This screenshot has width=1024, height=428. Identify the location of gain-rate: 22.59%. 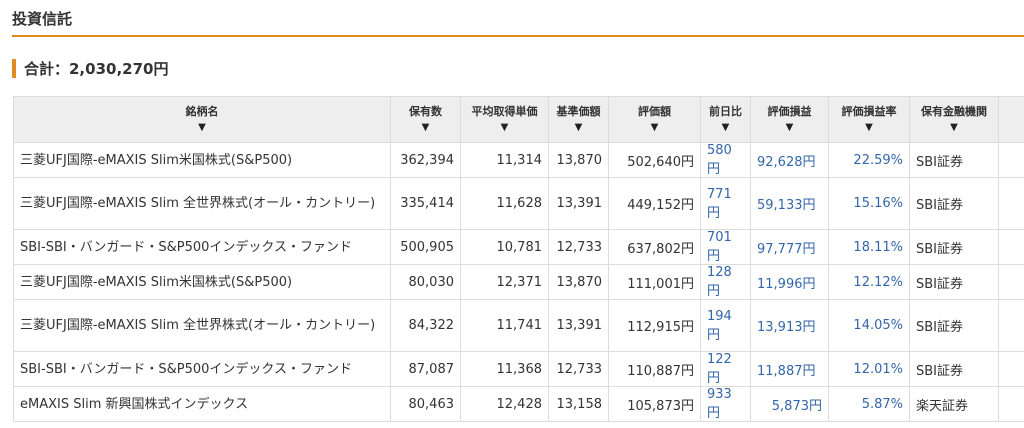
(869, 160).